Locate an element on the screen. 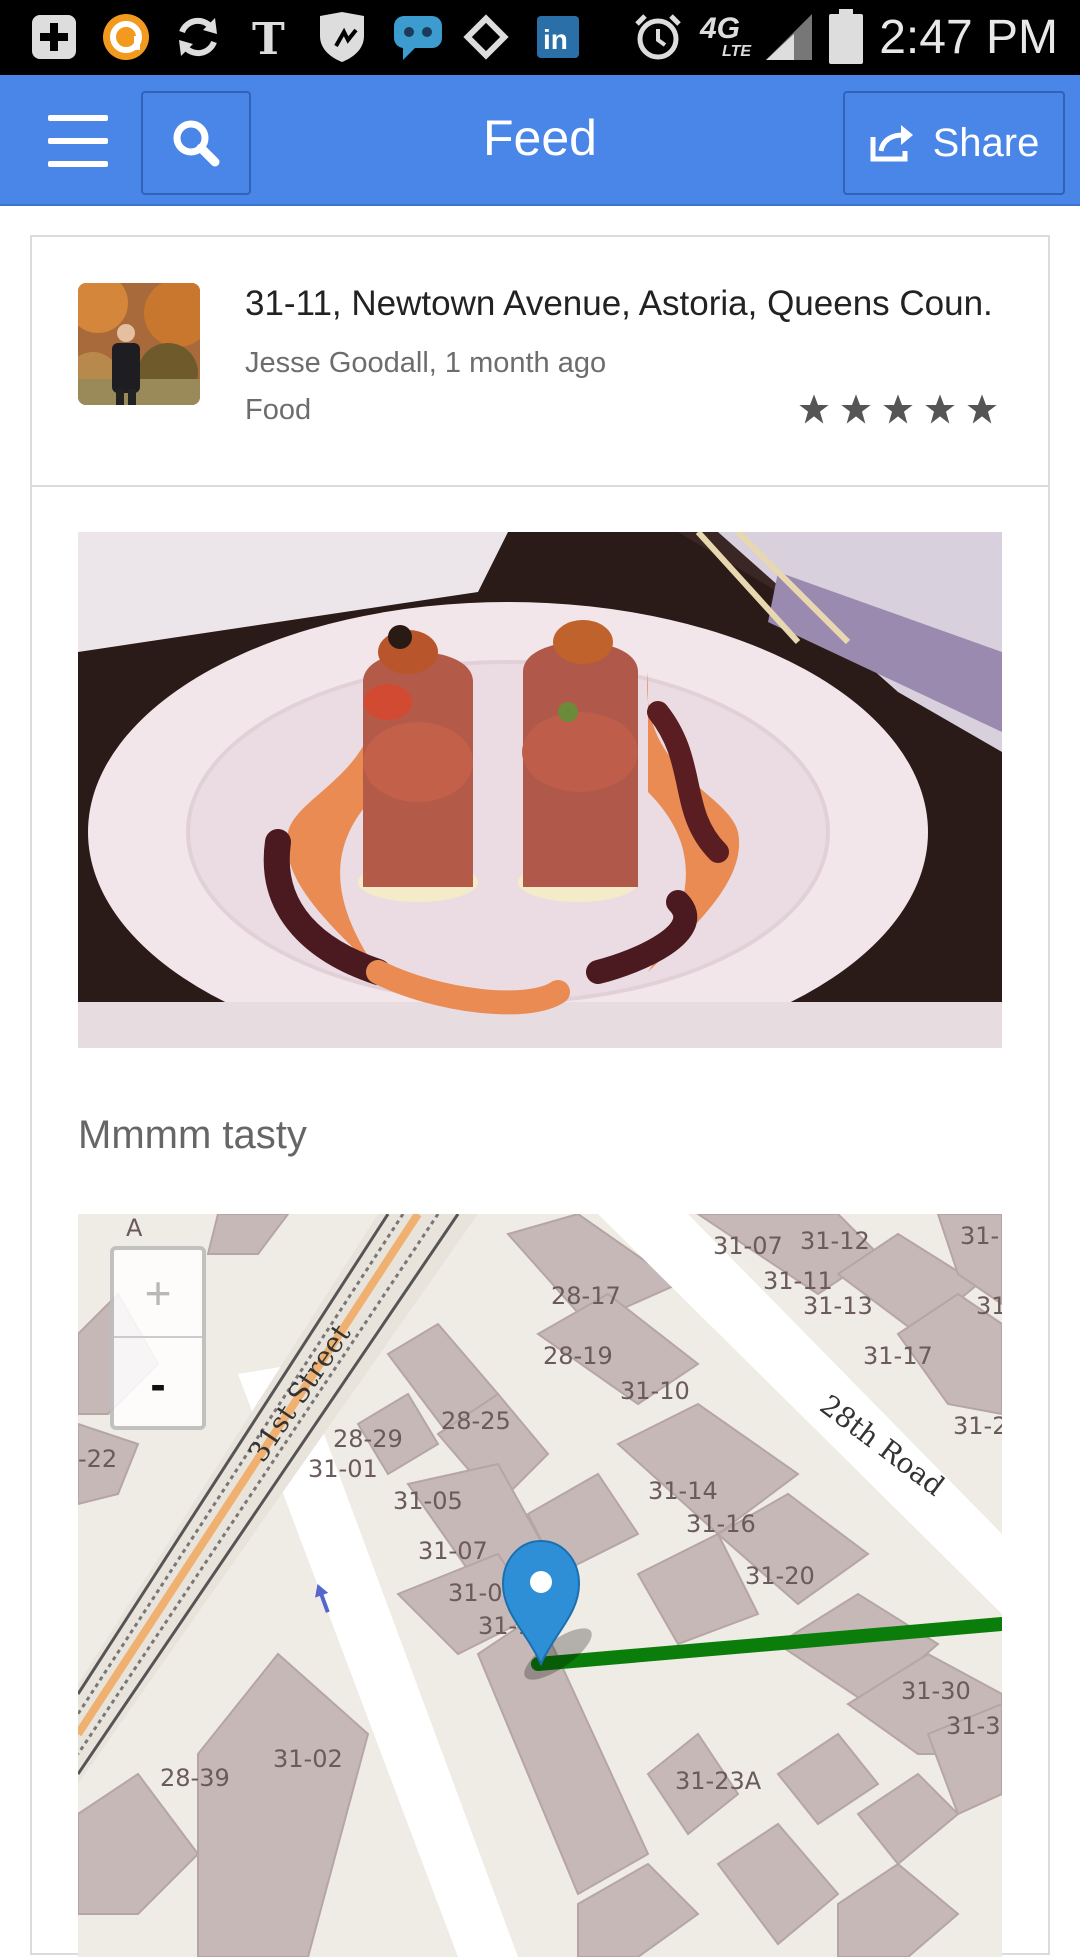 This screenshot has width=1080, height=1957. nyt-icon: T is located at coordinates (270, 37).